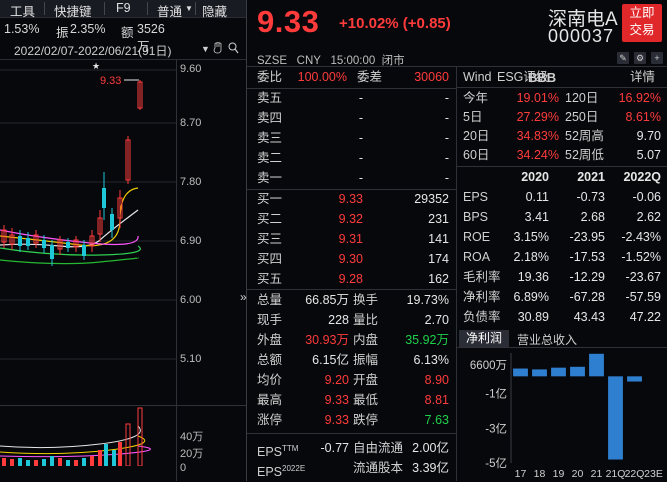 The image size is (667, 482). I want to click on toolbar-shortcuts: 快捷键, so click(73, 10).